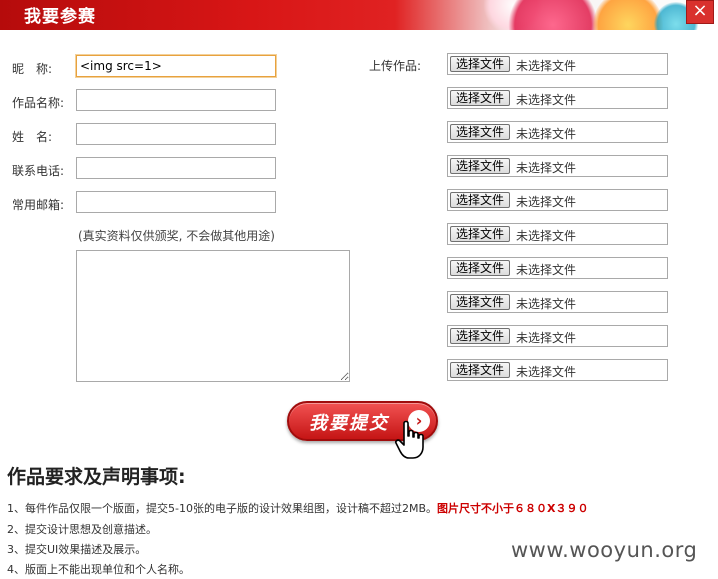 The height and width of the screenshot is (579, 718). Describe the element at coordinates (213, 316) in the screenshot. I see `description-textarea` at that location.